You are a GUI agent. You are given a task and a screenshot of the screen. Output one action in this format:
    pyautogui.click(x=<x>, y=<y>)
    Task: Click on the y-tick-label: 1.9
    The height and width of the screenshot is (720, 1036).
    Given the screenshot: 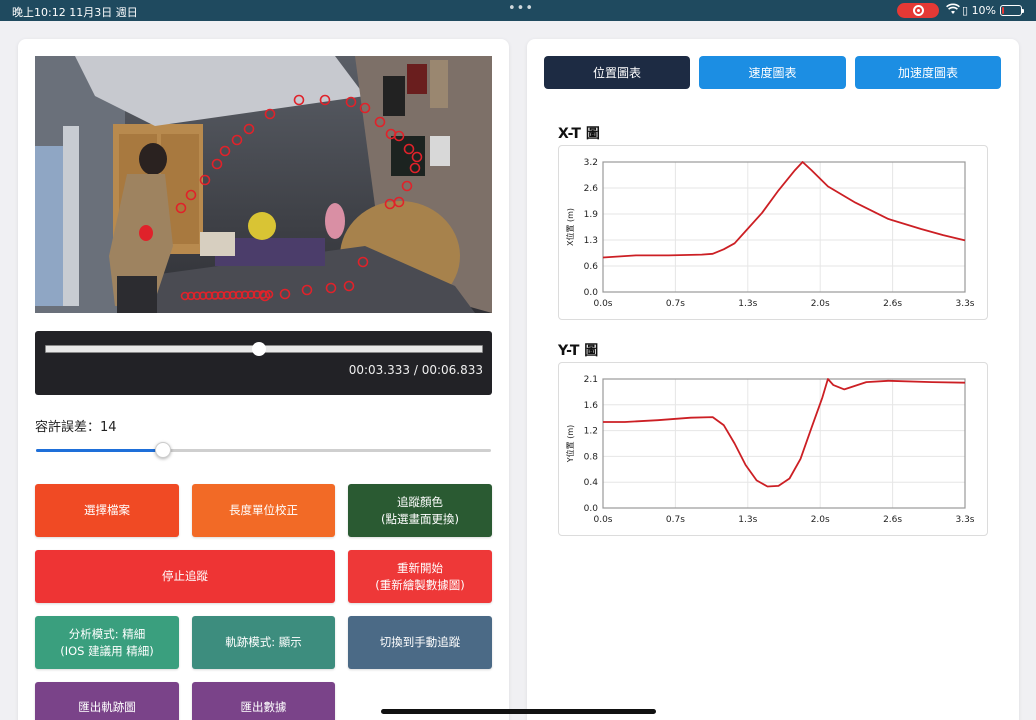 What is the action you would take?
    pyautogui.click(x=591, y=215)
    